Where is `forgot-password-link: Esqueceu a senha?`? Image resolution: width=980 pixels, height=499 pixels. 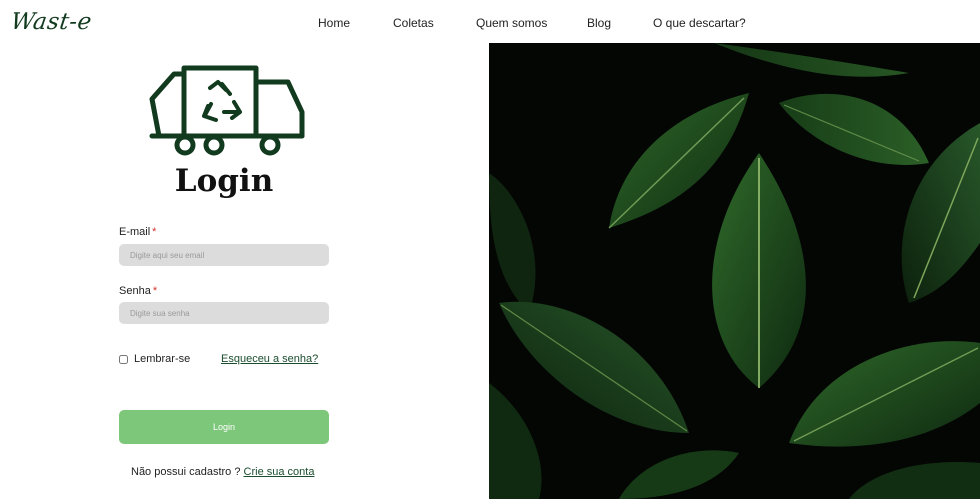 forgot-password-link: Esqueceu a senha? is located at coordinates (269, 359).